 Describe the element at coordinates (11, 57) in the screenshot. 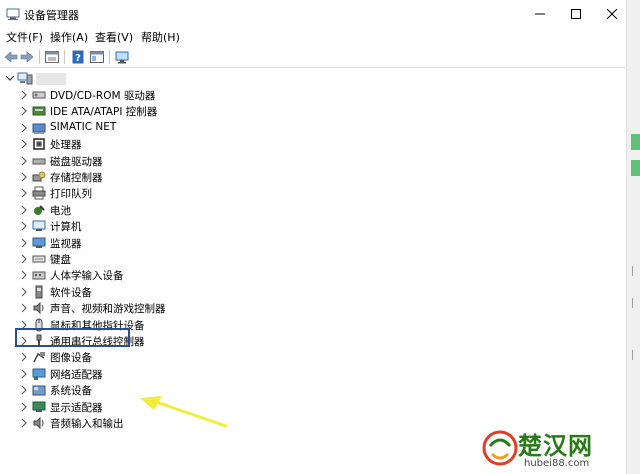

I see `back-button` at that location.